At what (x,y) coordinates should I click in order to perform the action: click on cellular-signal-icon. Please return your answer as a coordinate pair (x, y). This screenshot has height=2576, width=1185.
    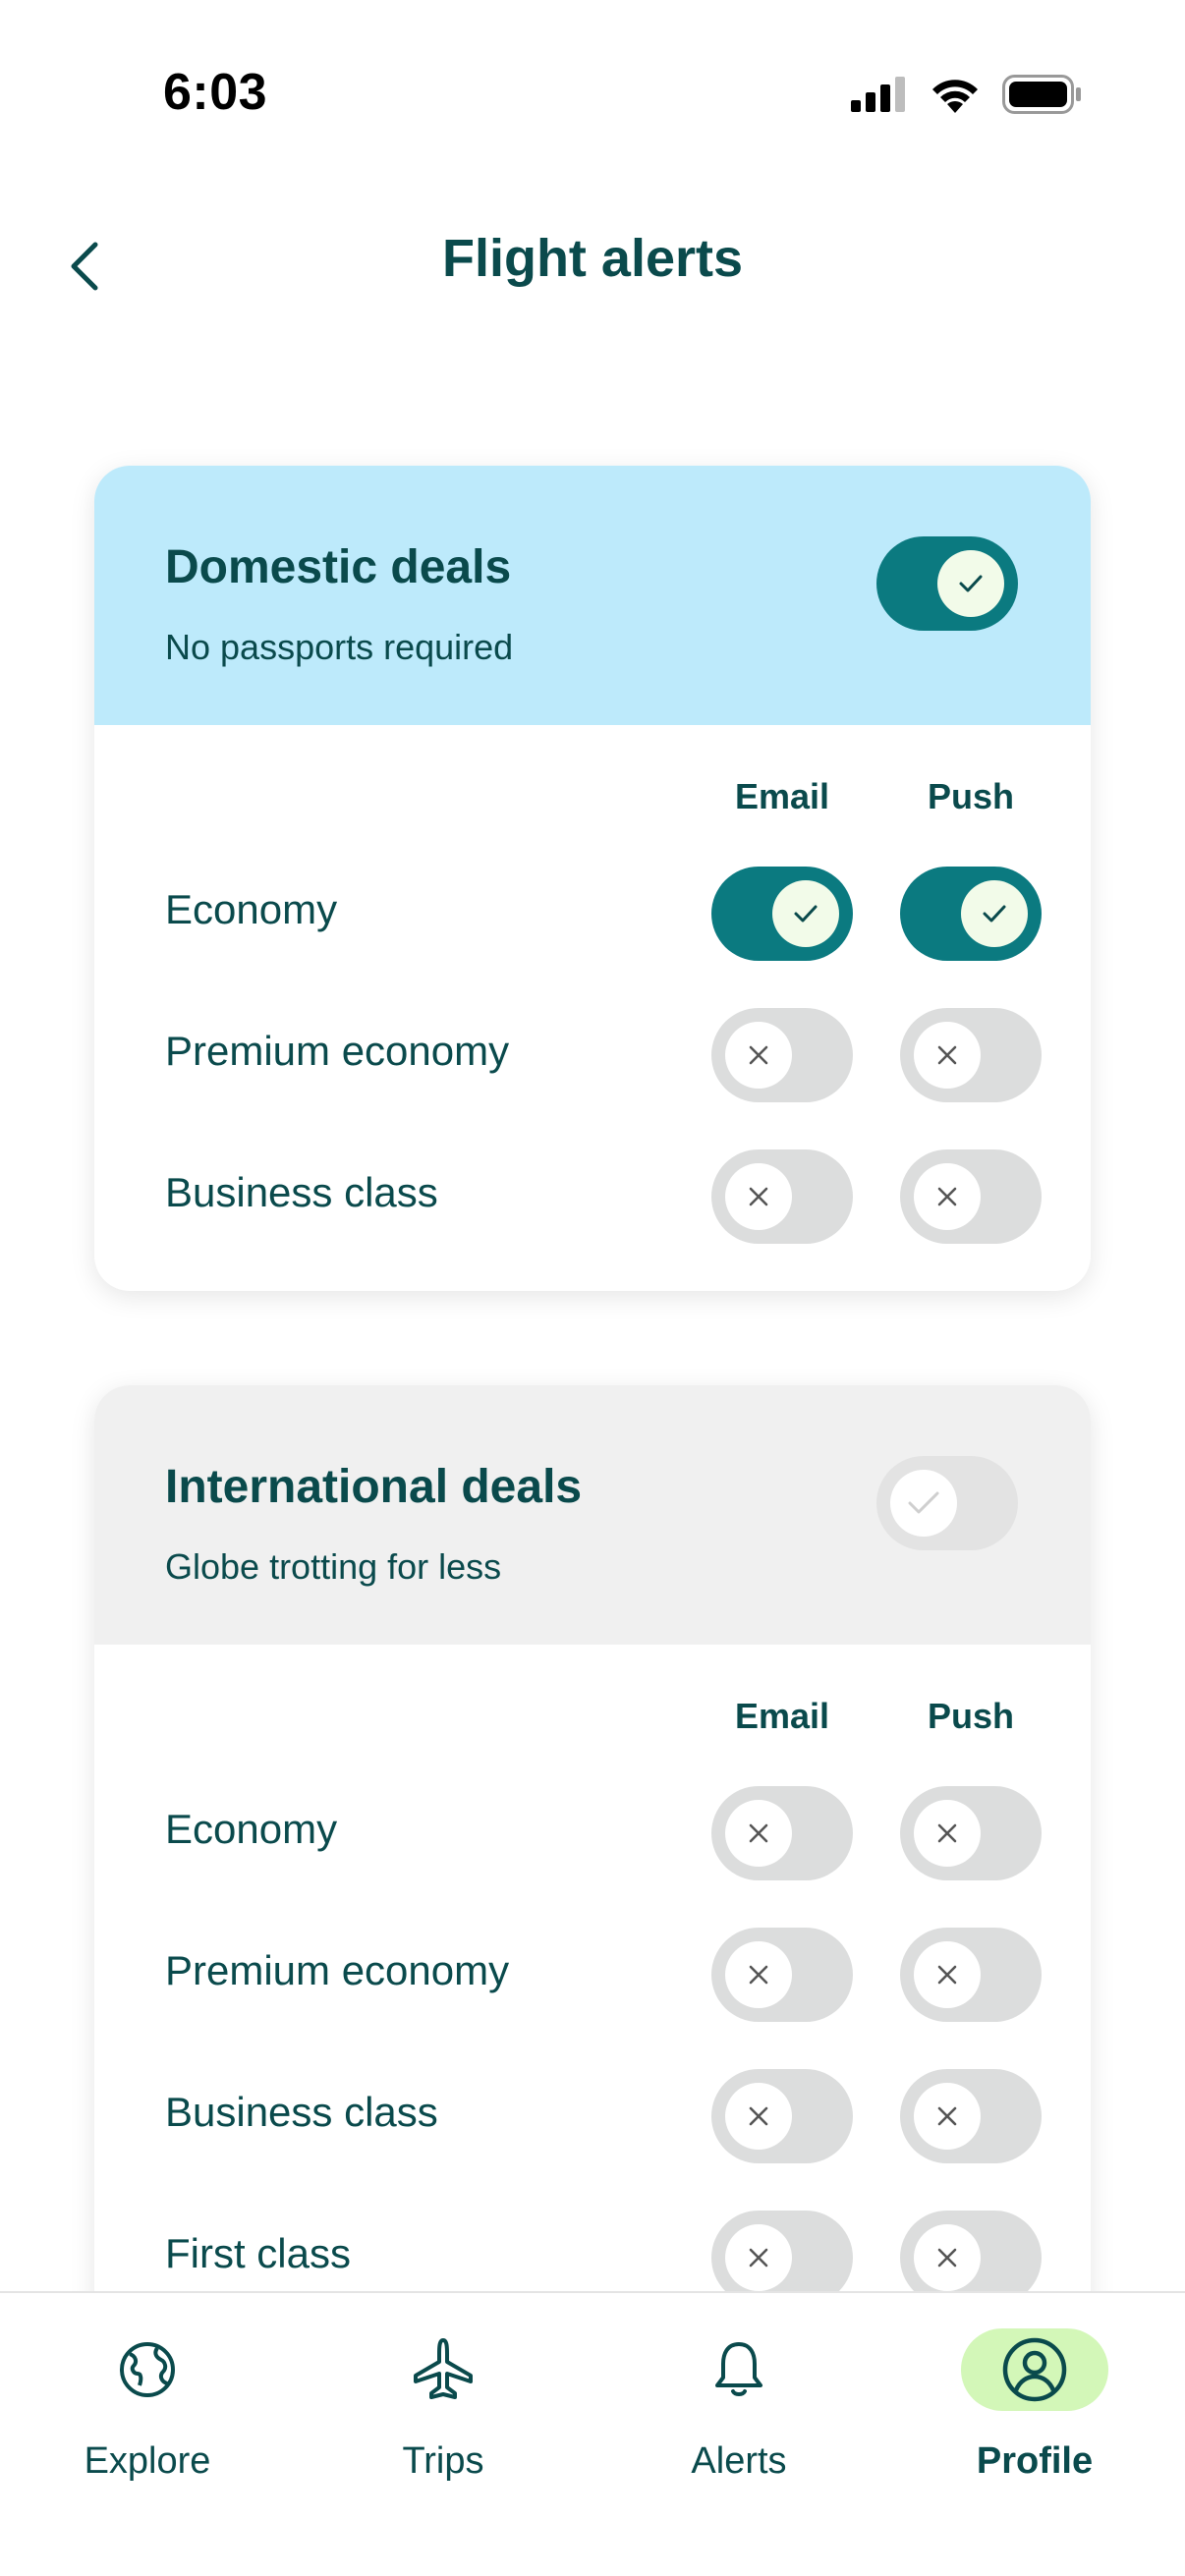
    Looking at the image, I should click on (878, 94).